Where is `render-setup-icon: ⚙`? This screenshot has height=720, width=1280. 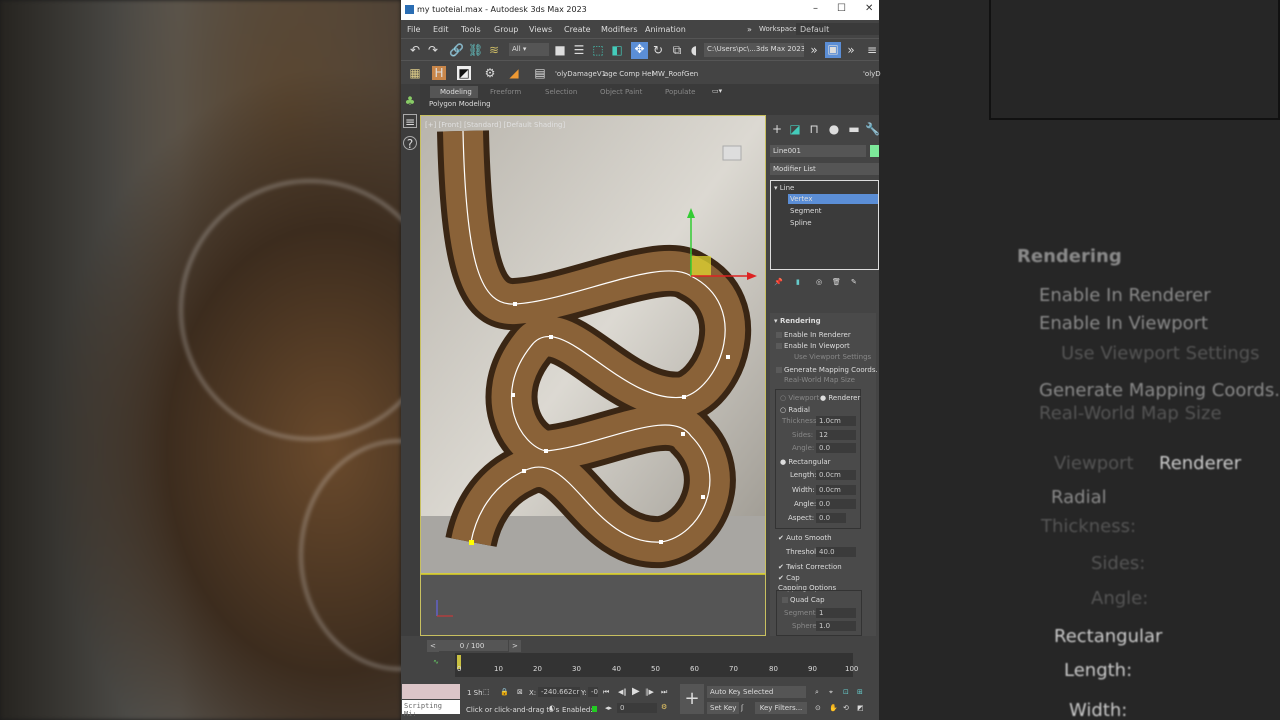
render-setup-icon: ⚙ is located at coordinates (490, 73).